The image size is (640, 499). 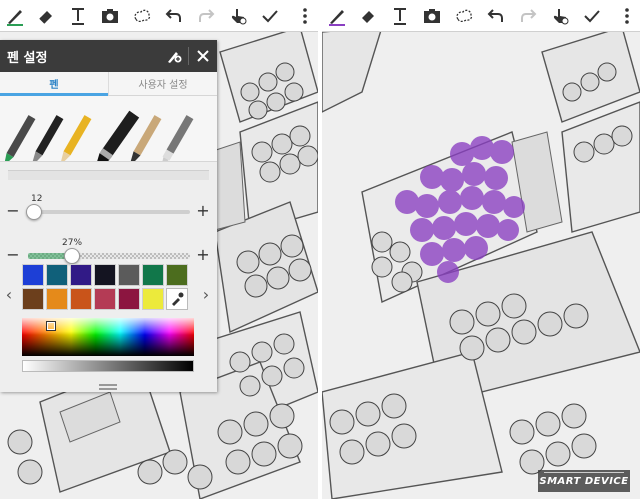 I want to click on panel-tabs: 펜 사용자 설정, so click(x=108, y=84).